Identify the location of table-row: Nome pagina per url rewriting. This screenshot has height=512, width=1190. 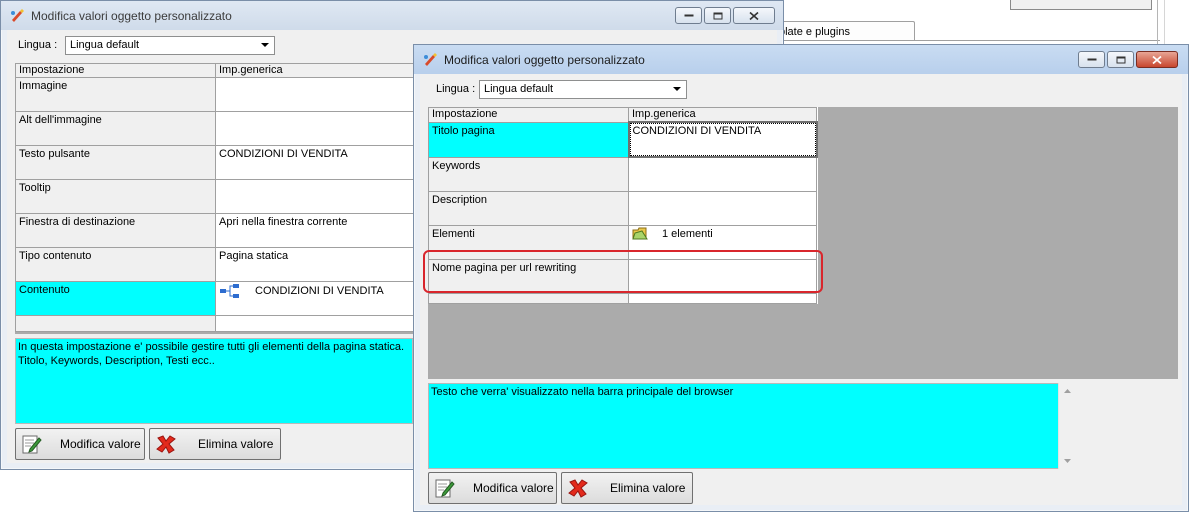
(622, 276).